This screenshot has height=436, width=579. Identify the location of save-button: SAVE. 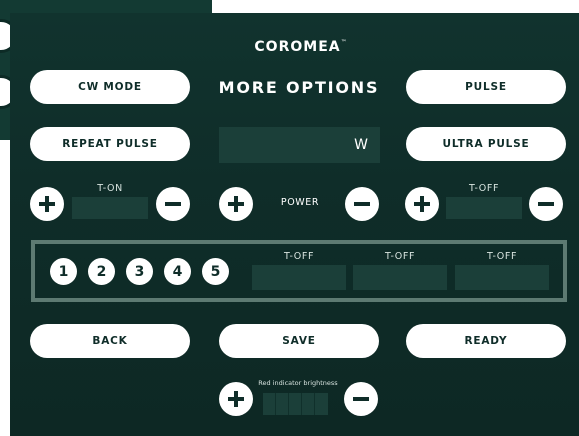
(299, 341).